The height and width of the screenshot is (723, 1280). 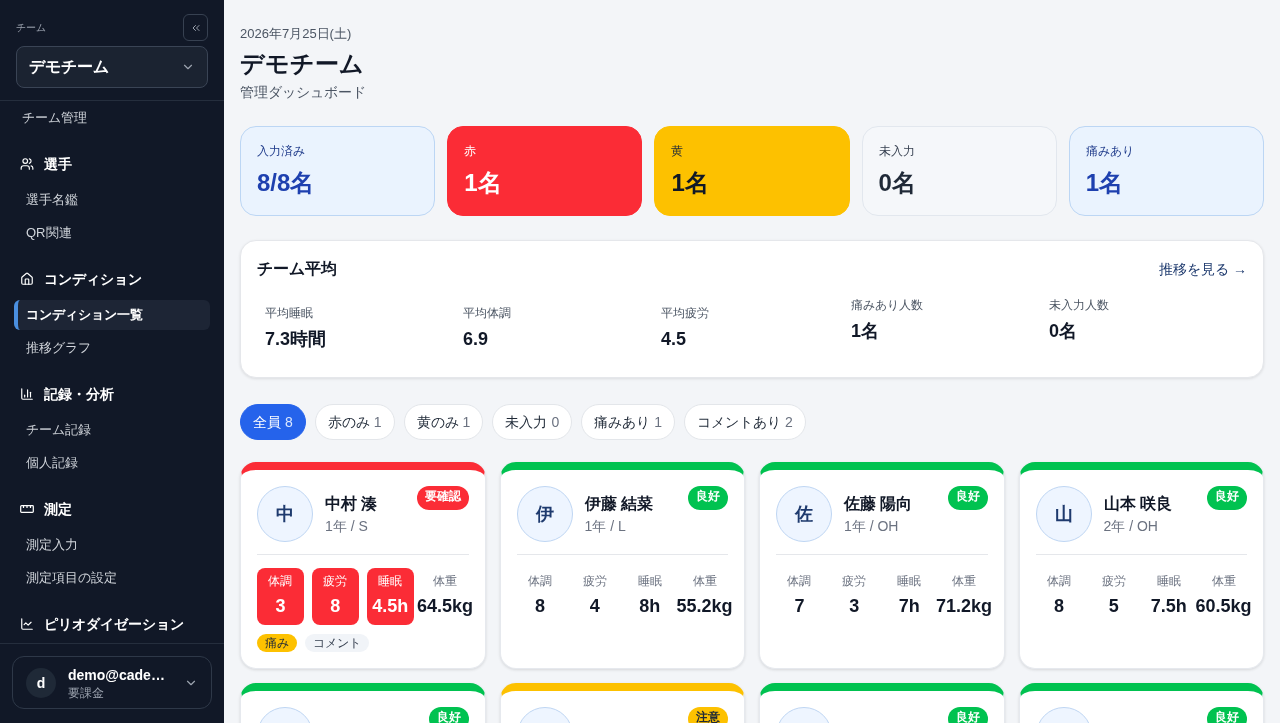 I want to click on tag: コメント, so click(x=337, y=643).